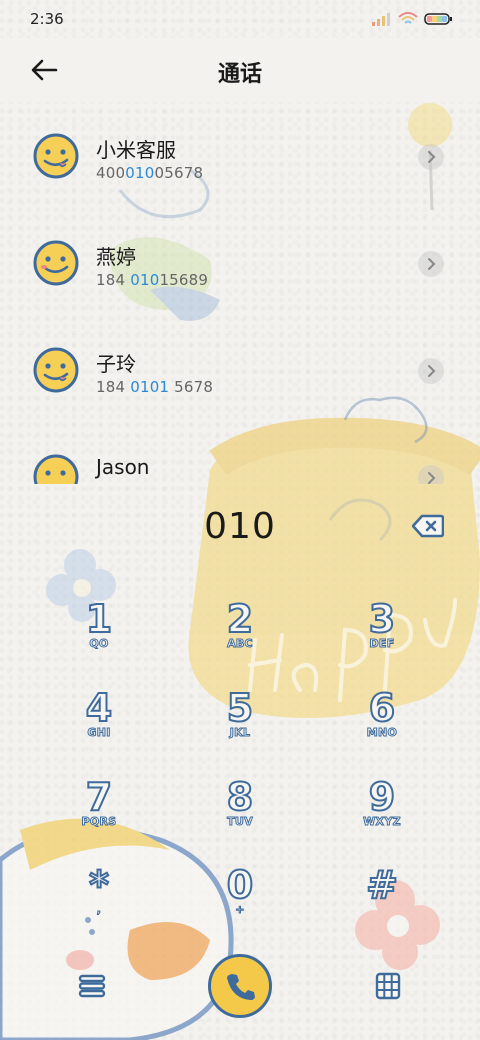  I want to click on key-6: 6 MNO, so click(382, 726).